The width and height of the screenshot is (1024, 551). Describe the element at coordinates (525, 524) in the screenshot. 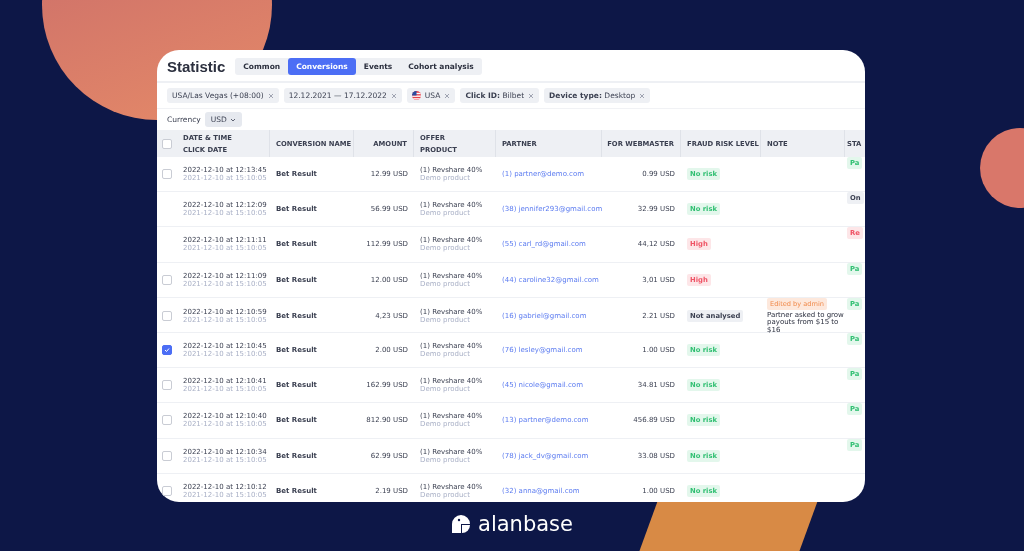

I see `brand-name: alanbase` at that location.